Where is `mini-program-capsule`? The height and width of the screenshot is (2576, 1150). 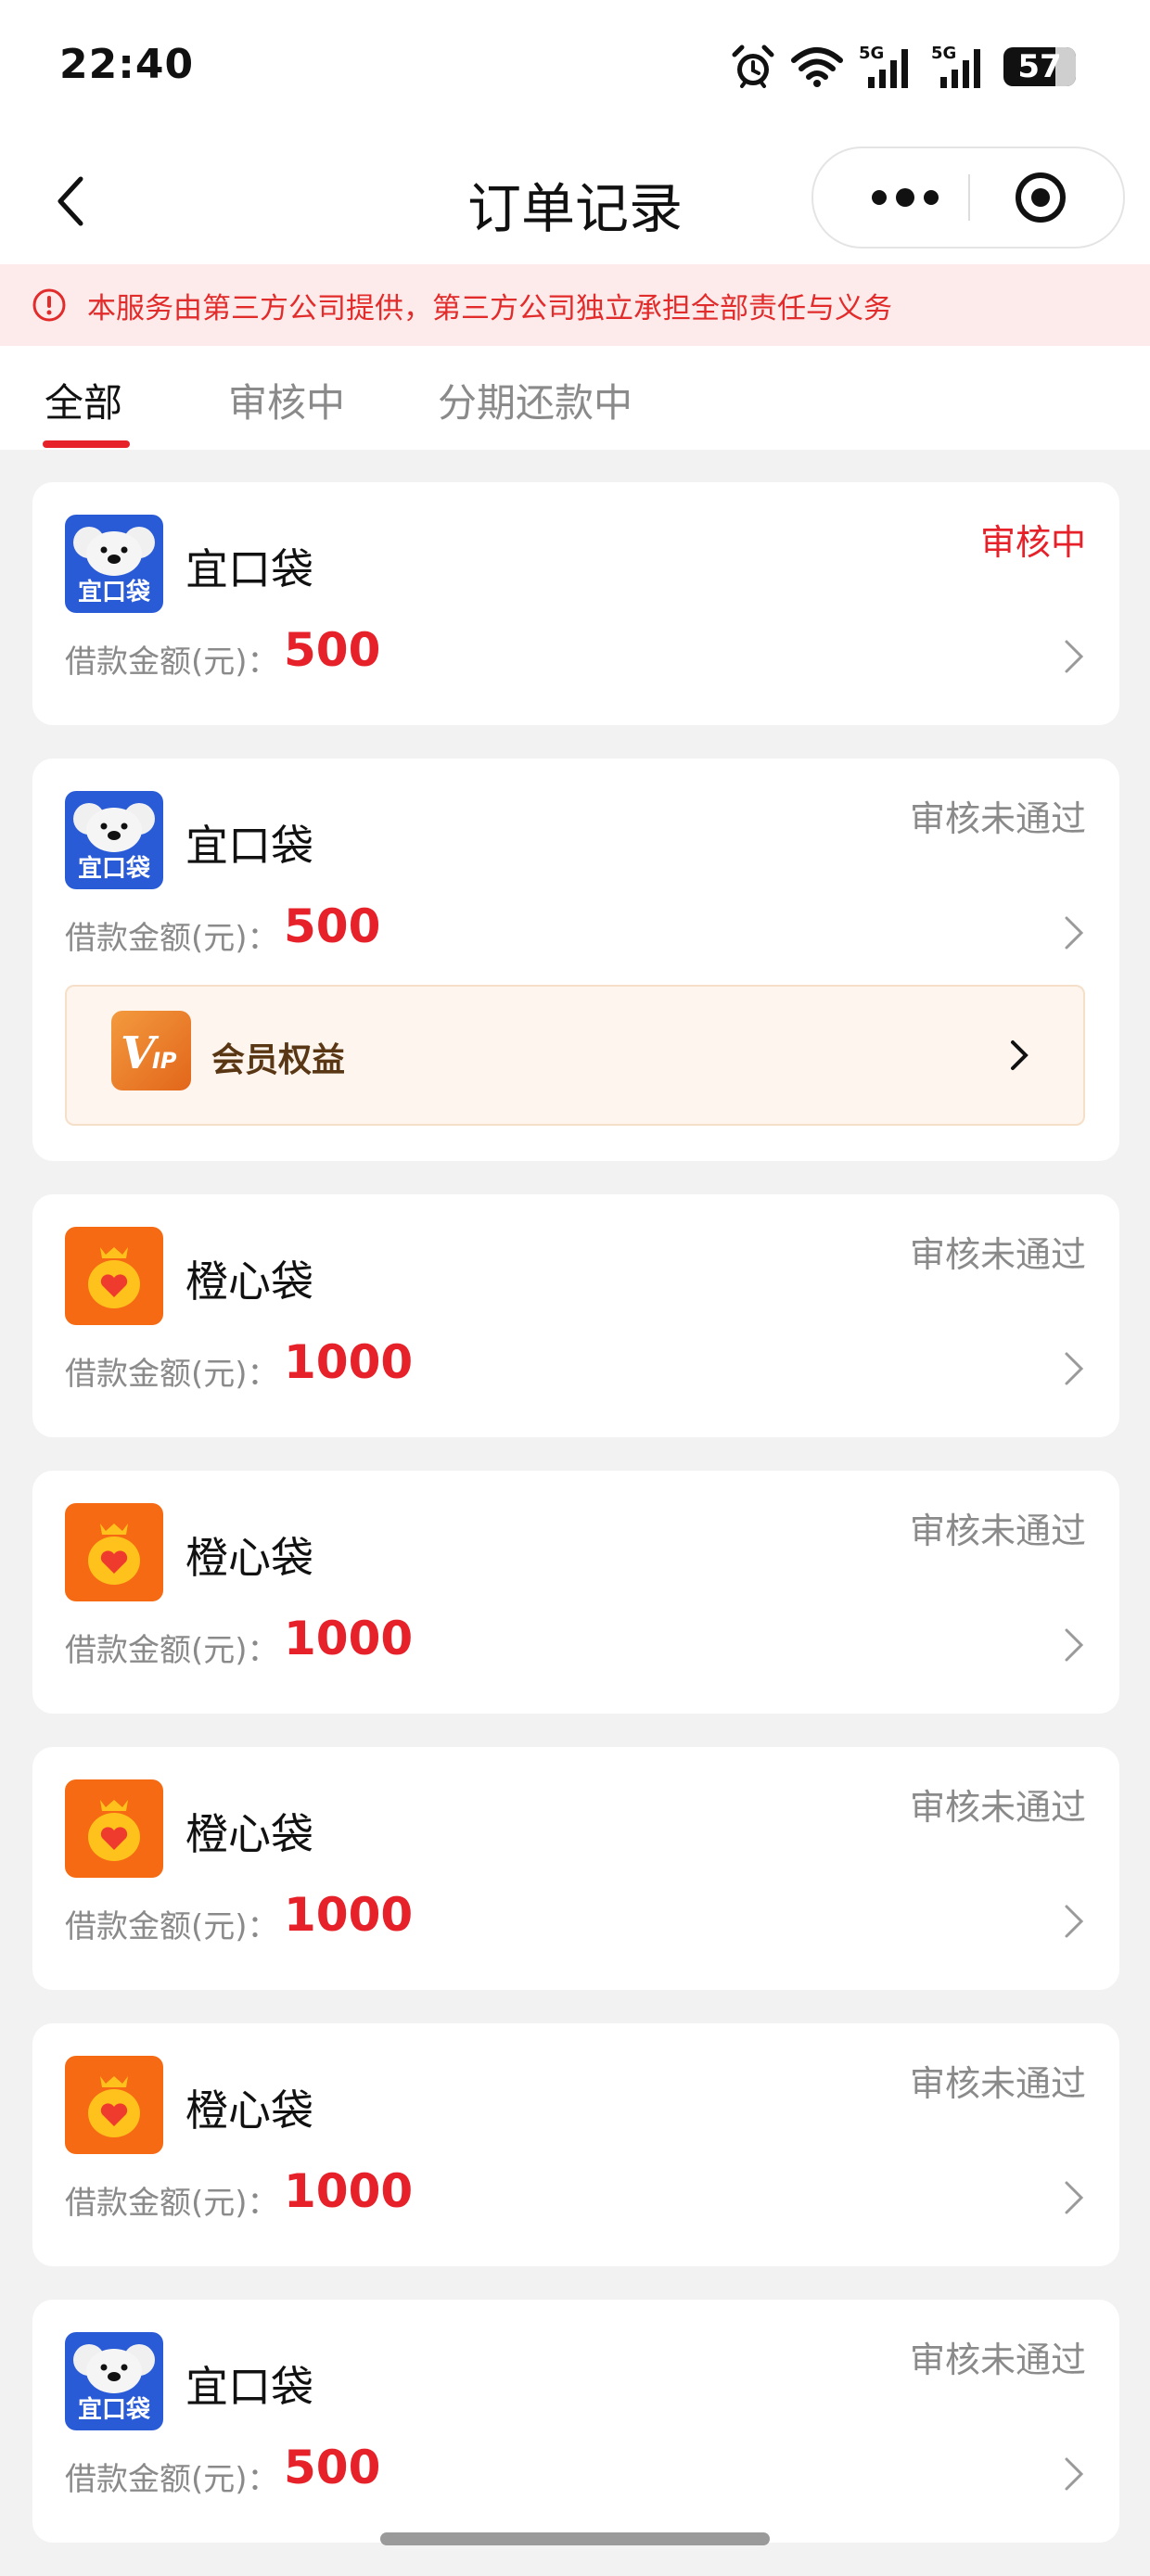
mini-program-capsule is located at coordinates (968, 198).